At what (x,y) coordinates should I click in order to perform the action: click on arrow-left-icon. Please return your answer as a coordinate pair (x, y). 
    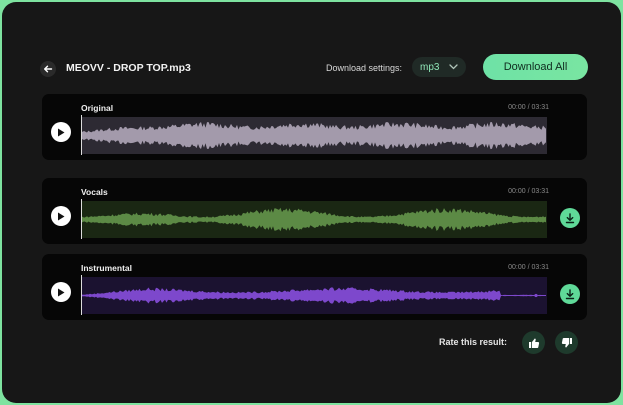
    Looking at the image, I should click on (48, 69).